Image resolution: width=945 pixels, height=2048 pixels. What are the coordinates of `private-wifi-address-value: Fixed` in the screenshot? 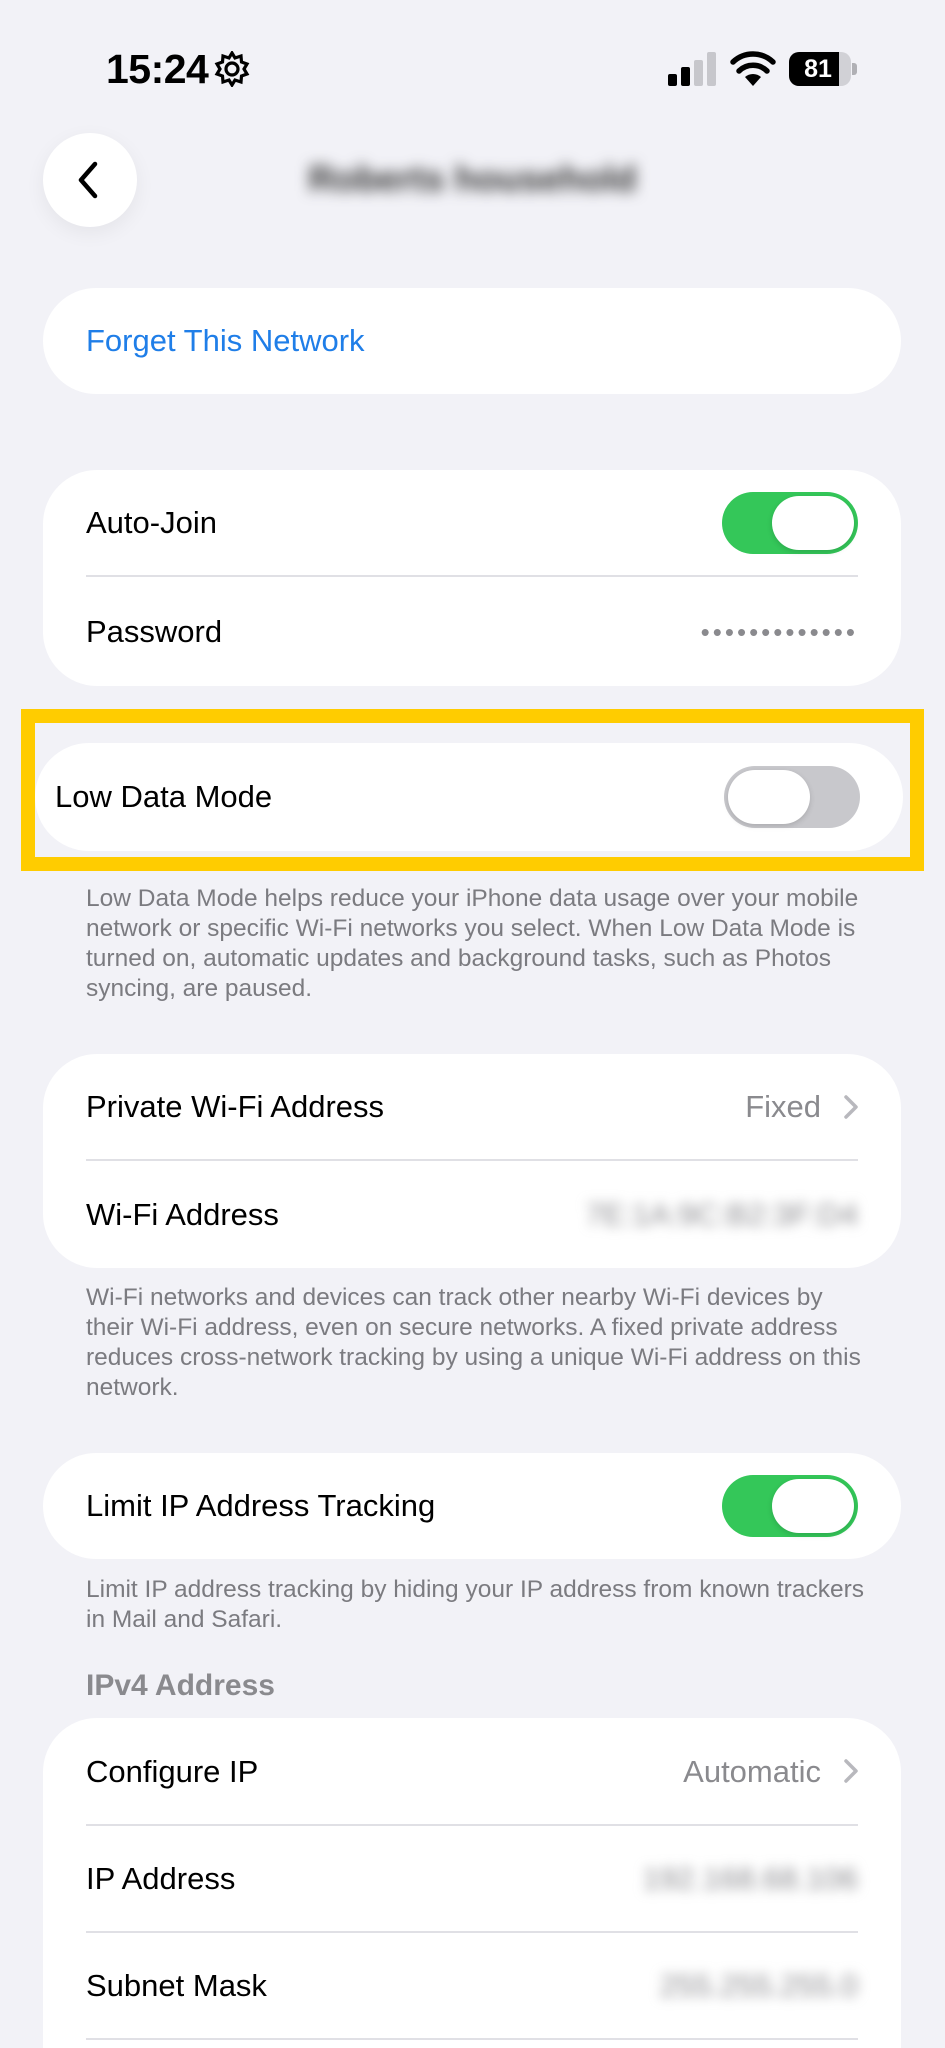 It's located at (783, 1106).